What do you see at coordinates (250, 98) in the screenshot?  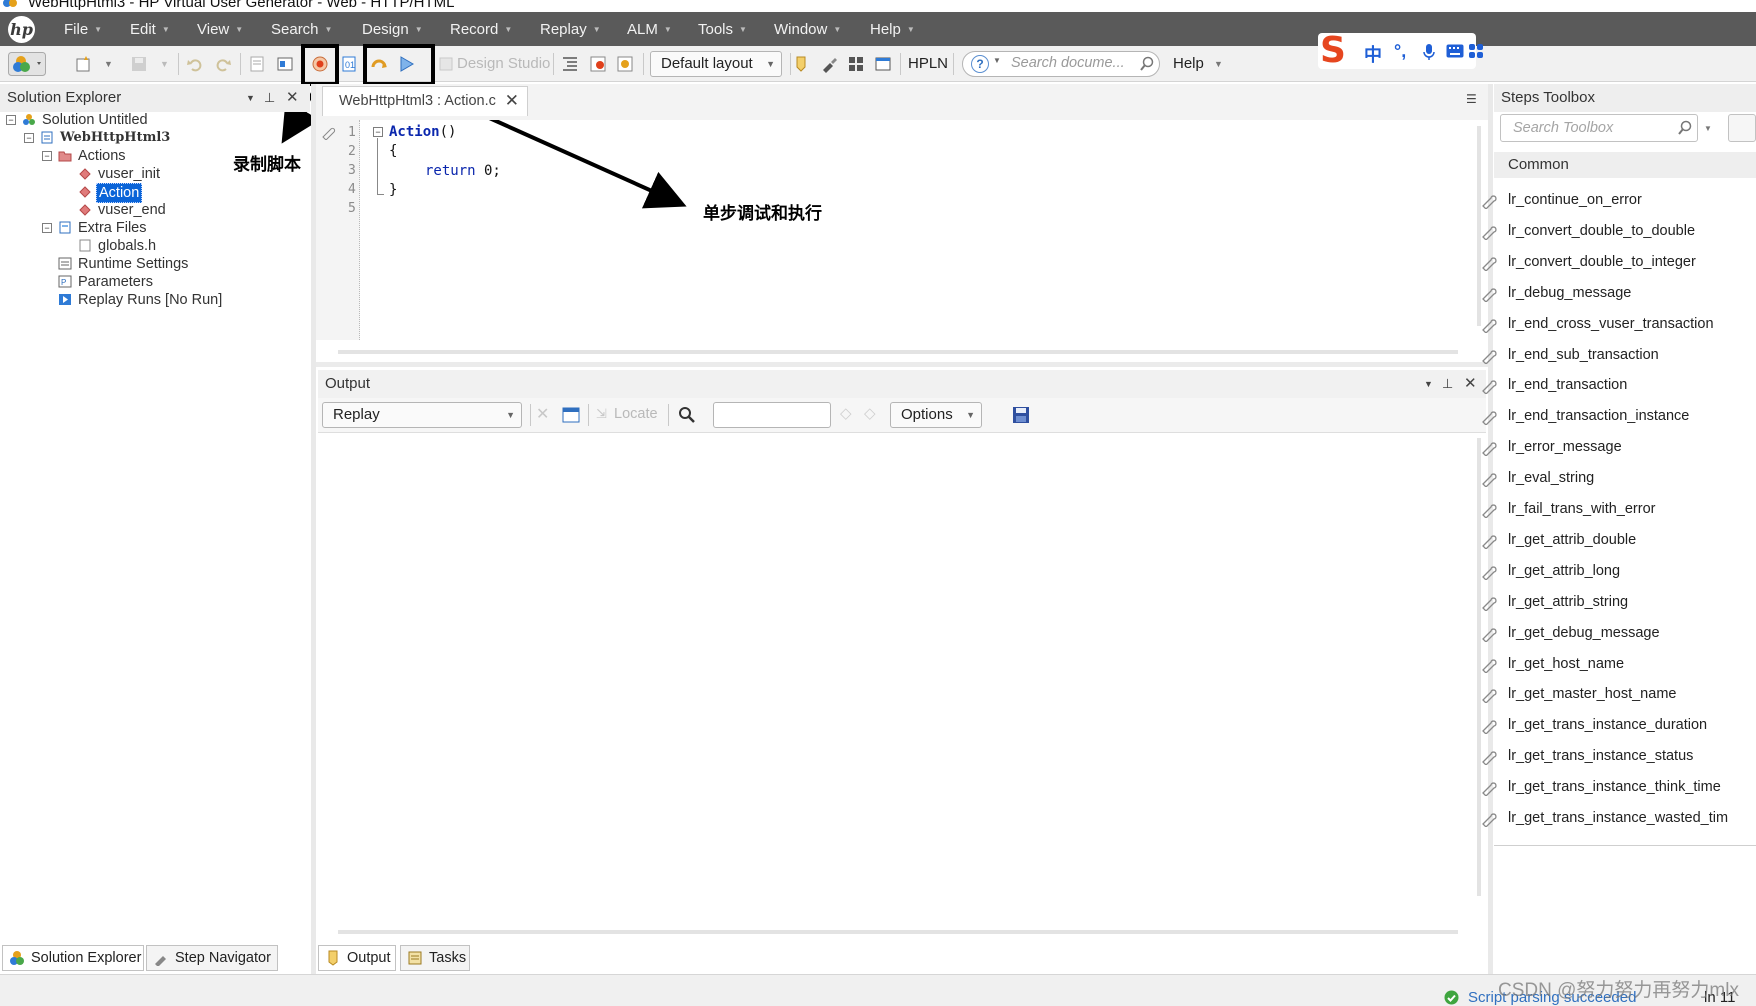 I see `panel-dropdown-icon: ▼` at bounding box center [250, 98].